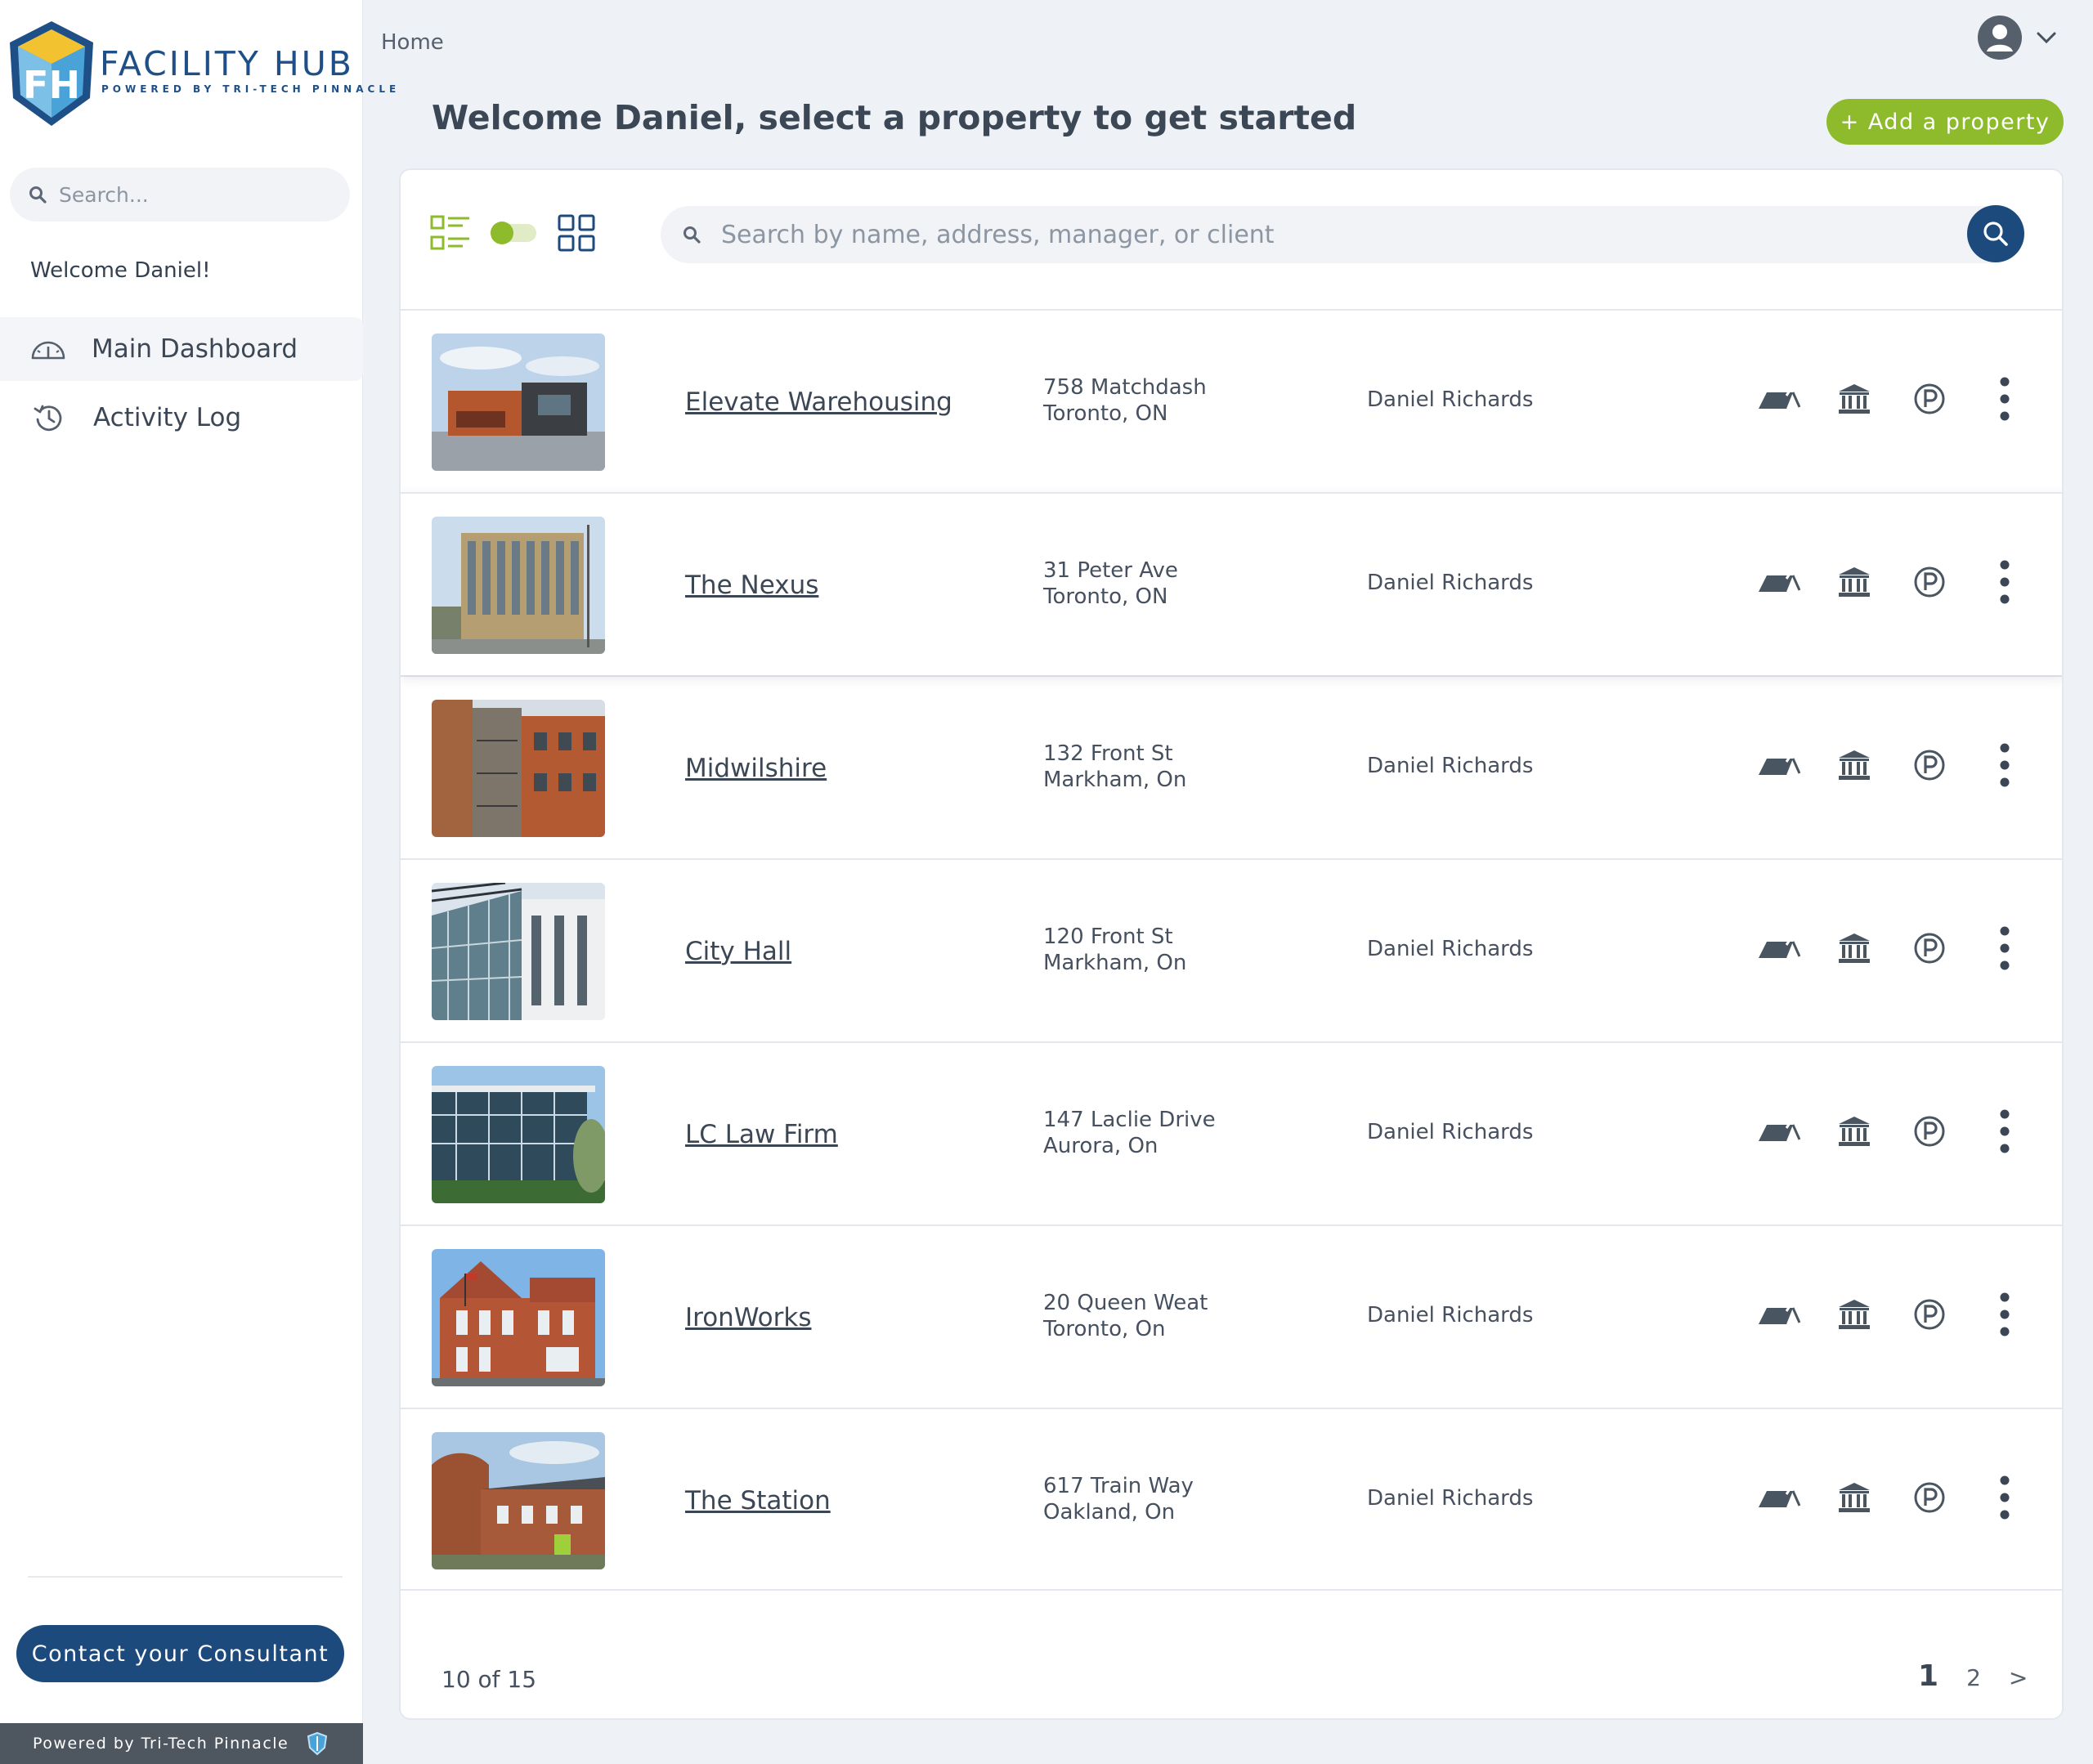 Image resolution: width=2093 pixels, height=1764 pixels. What do you see at coordinates (1119, 1486) in the screenshot?
I see `address-line: 617 Train Way` at bounding box center [1119, 1486].